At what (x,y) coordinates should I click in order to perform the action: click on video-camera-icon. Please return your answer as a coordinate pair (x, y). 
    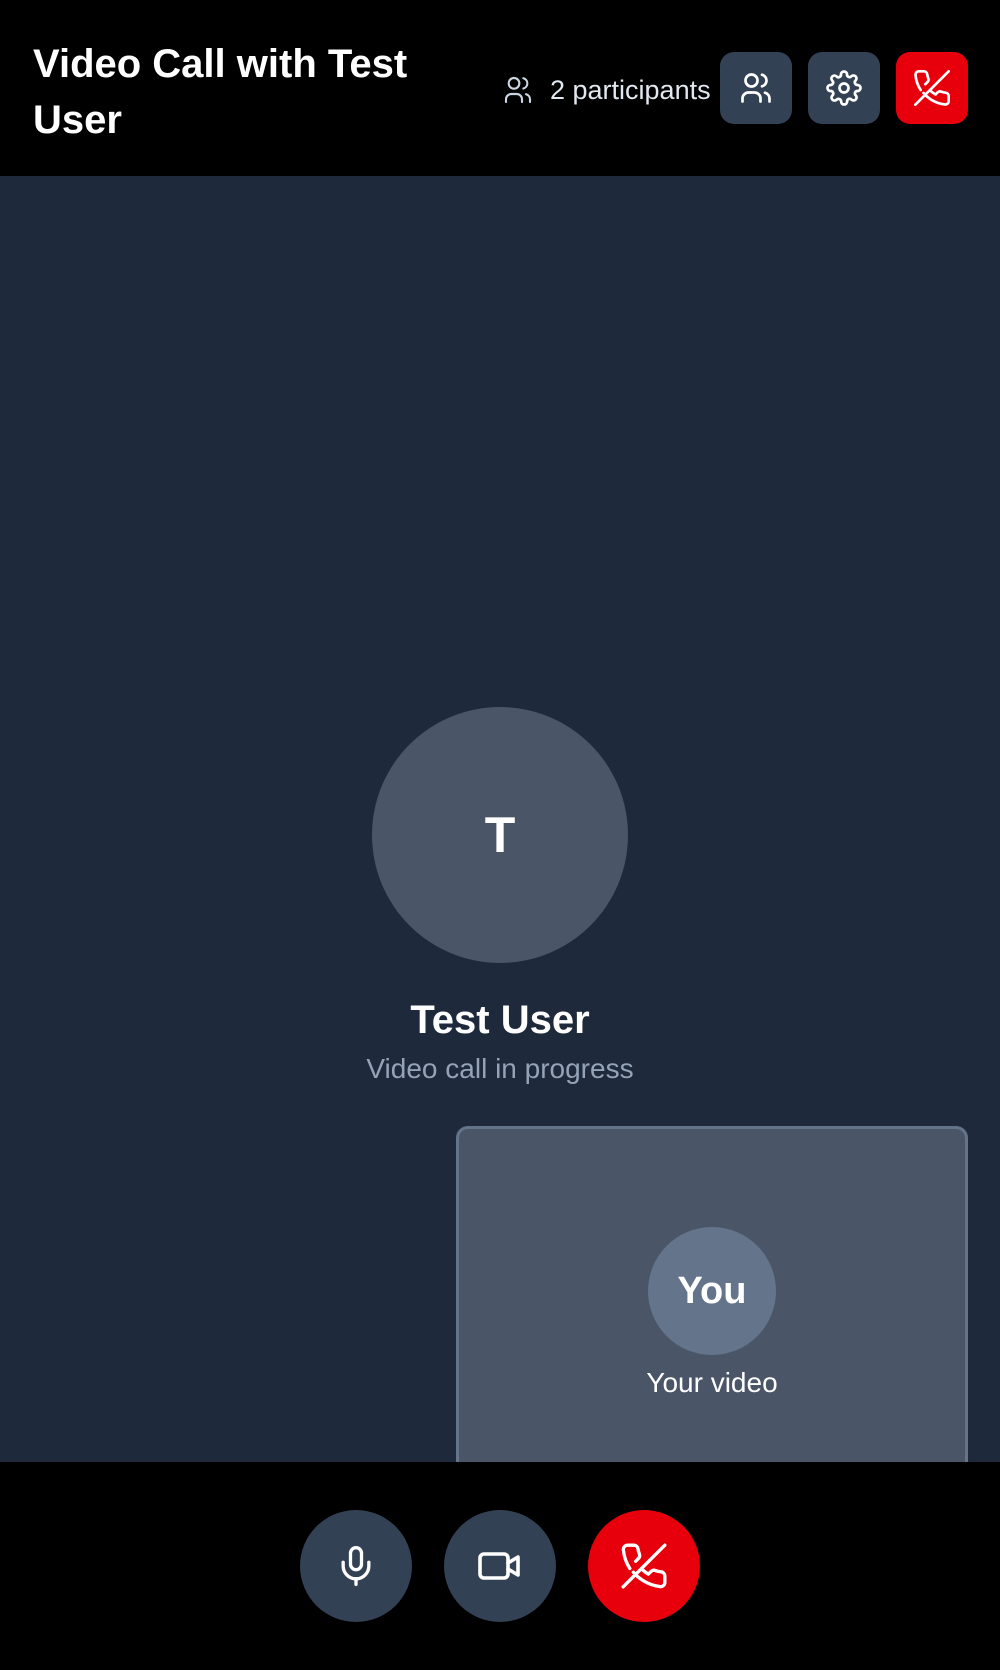
    Looking at the image, I should click on (499, 1566).